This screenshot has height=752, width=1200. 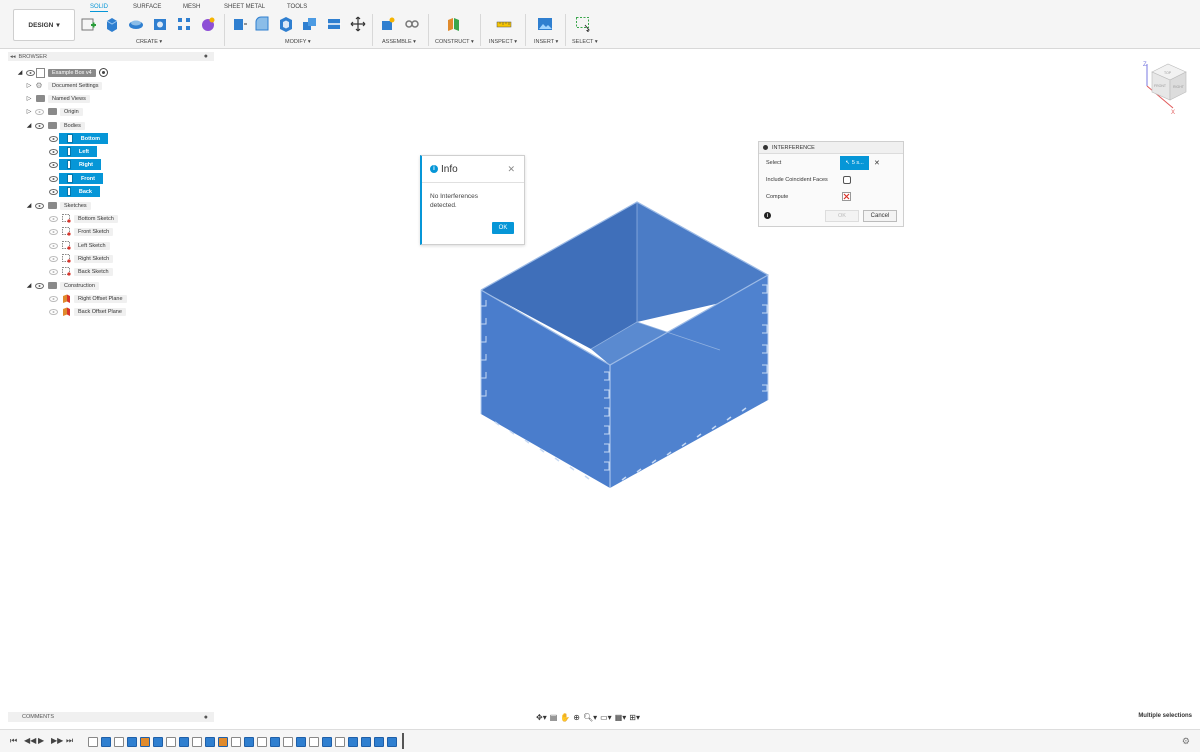 What do you see at coordinates (765, 147) in the screenshot?
I see `panel-collapse-icon` at bounding box center [765, 147].